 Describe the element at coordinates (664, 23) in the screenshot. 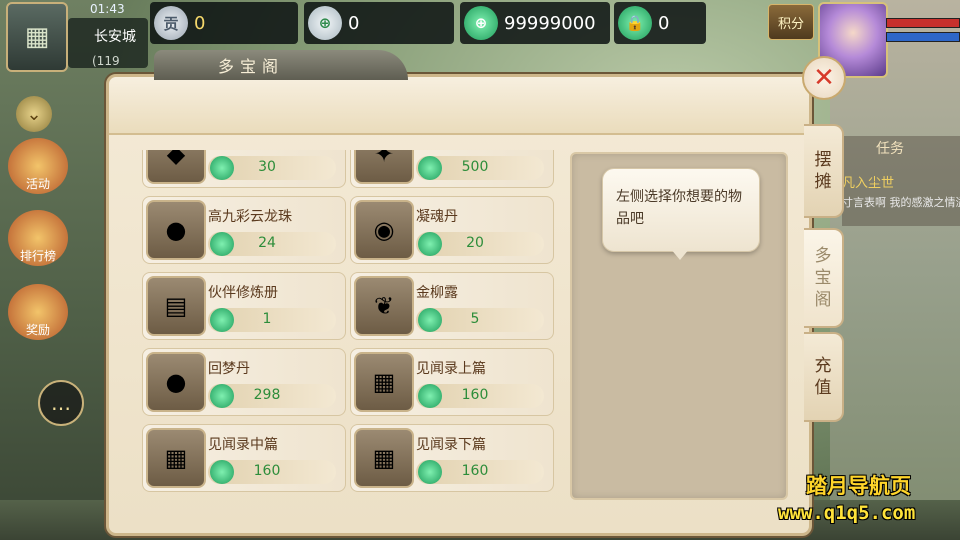

I see `locked-jade-value: 0` at that location.